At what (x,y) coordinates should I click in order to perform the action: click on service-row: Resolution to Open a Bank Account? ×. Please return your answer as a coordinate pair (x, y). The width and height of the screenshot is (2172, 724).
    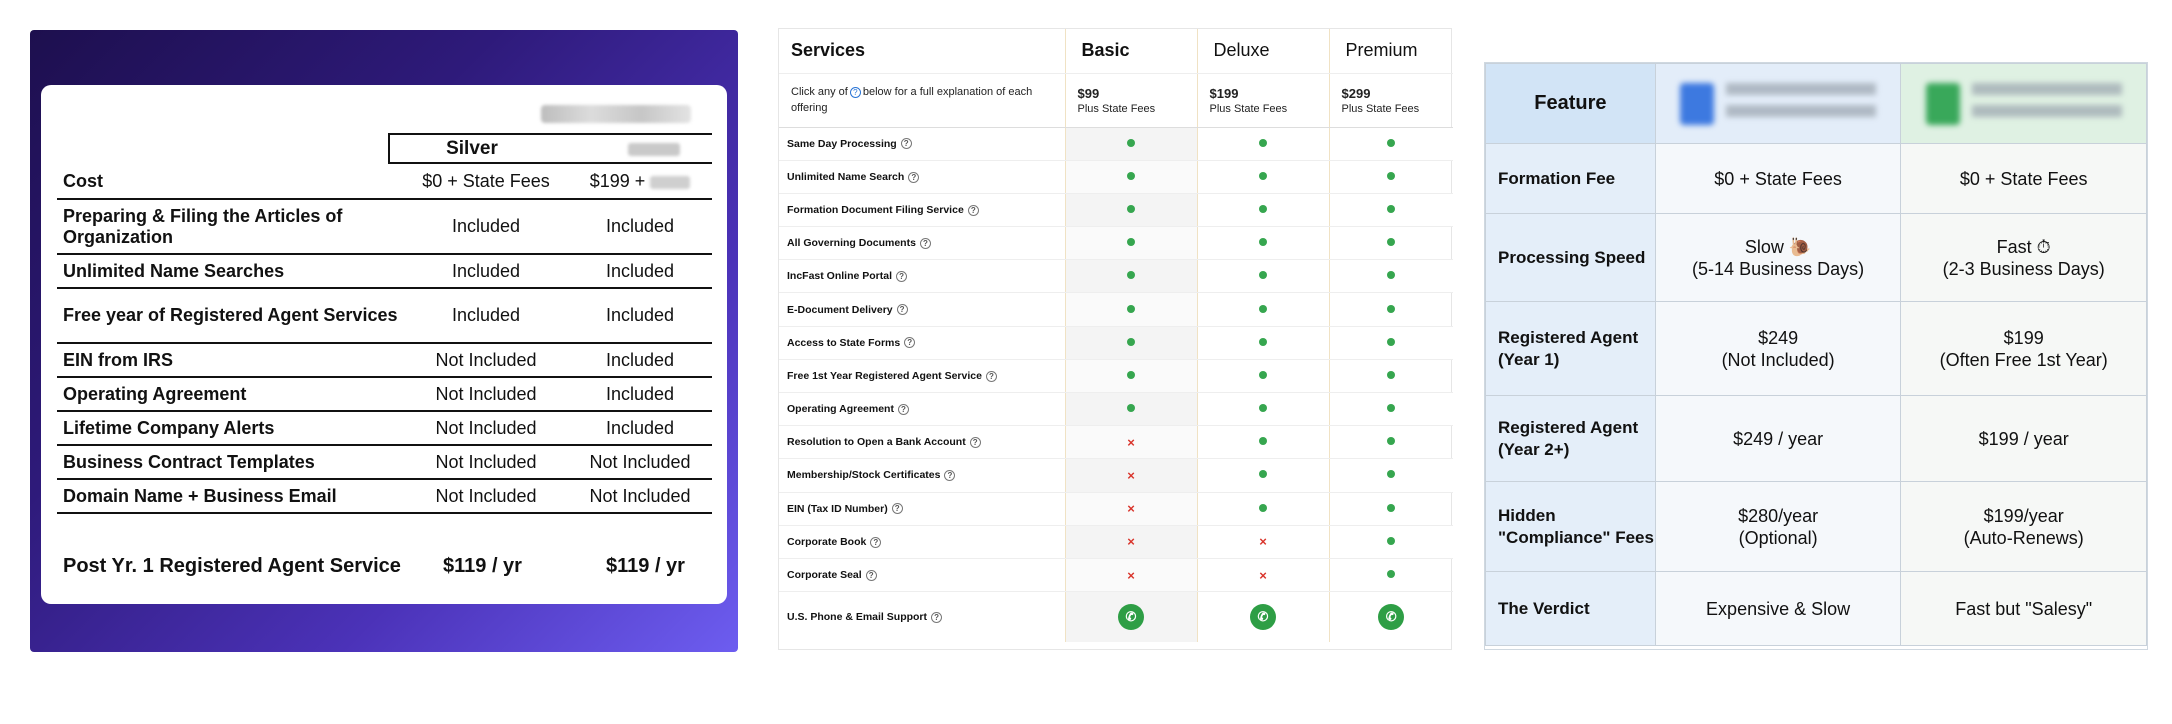
    Looking at the image, I should click on (1116, 442).